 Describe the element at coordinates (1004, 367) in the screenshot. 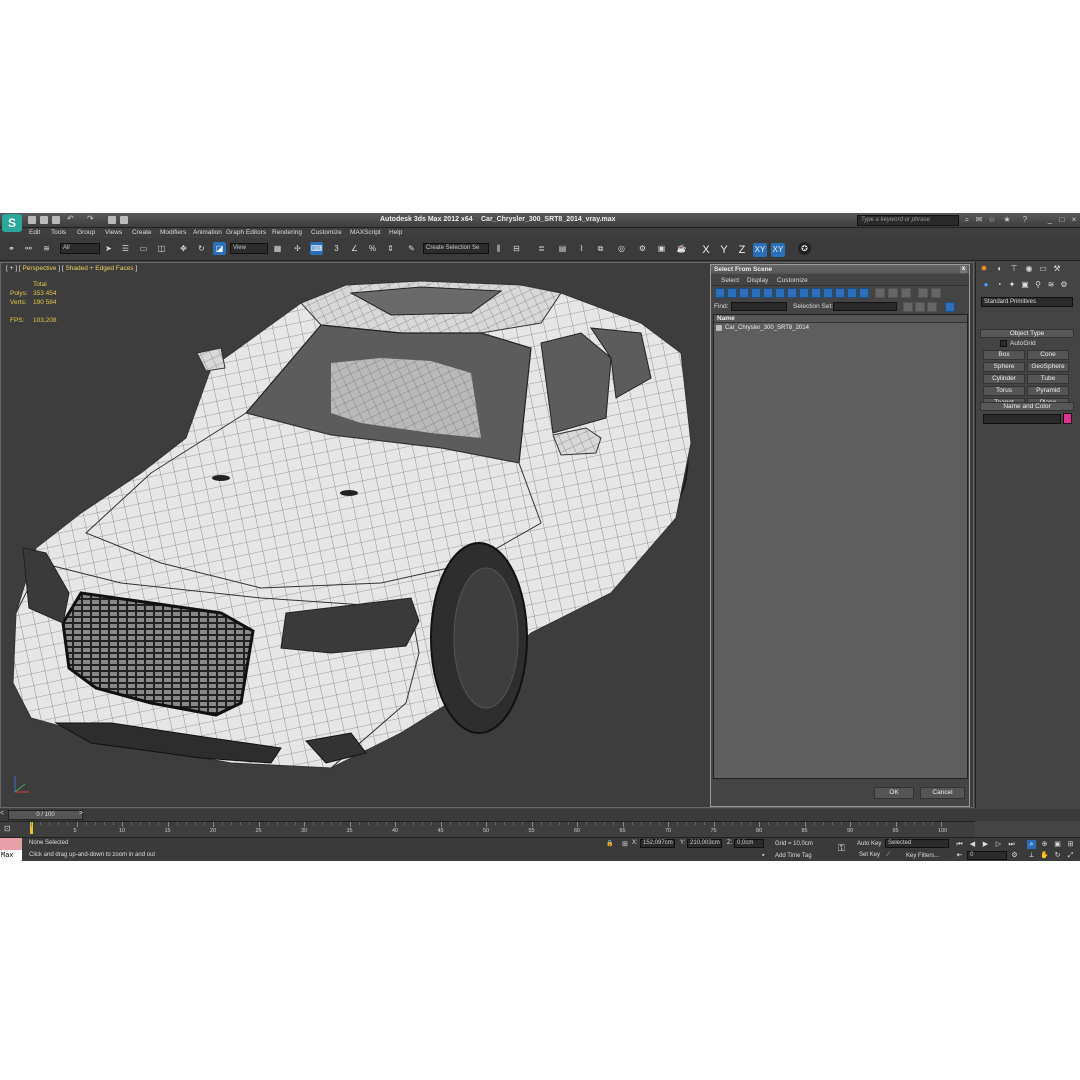

I see `sphere-button: Sphere` at that location.